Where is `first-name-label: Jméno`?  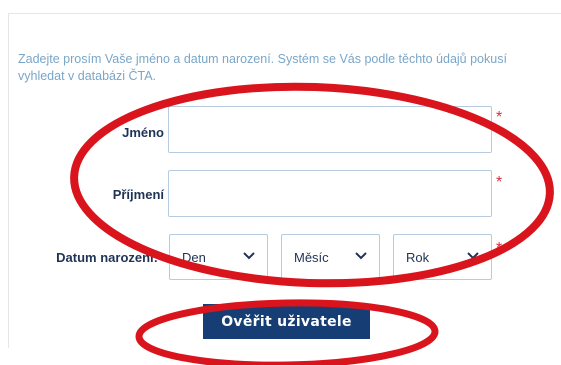
first-name-label: Jméno is located at coordinates (143, 132).